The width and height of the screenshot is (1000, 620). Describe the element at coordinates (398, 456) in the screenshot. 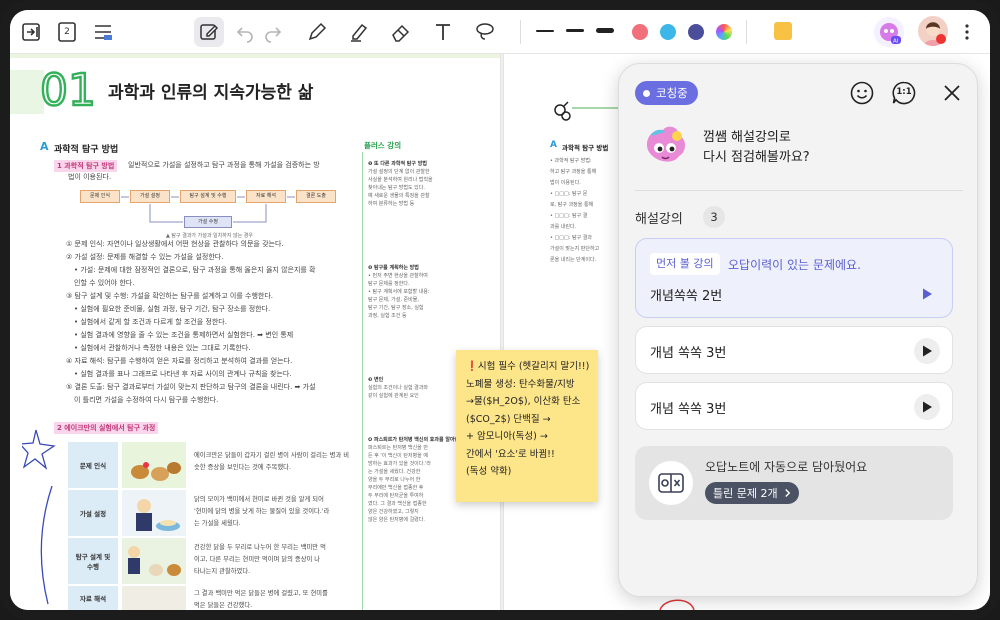

I see `side-block-line: 든 후 '이 백신이 탄저병을 예` at that location.